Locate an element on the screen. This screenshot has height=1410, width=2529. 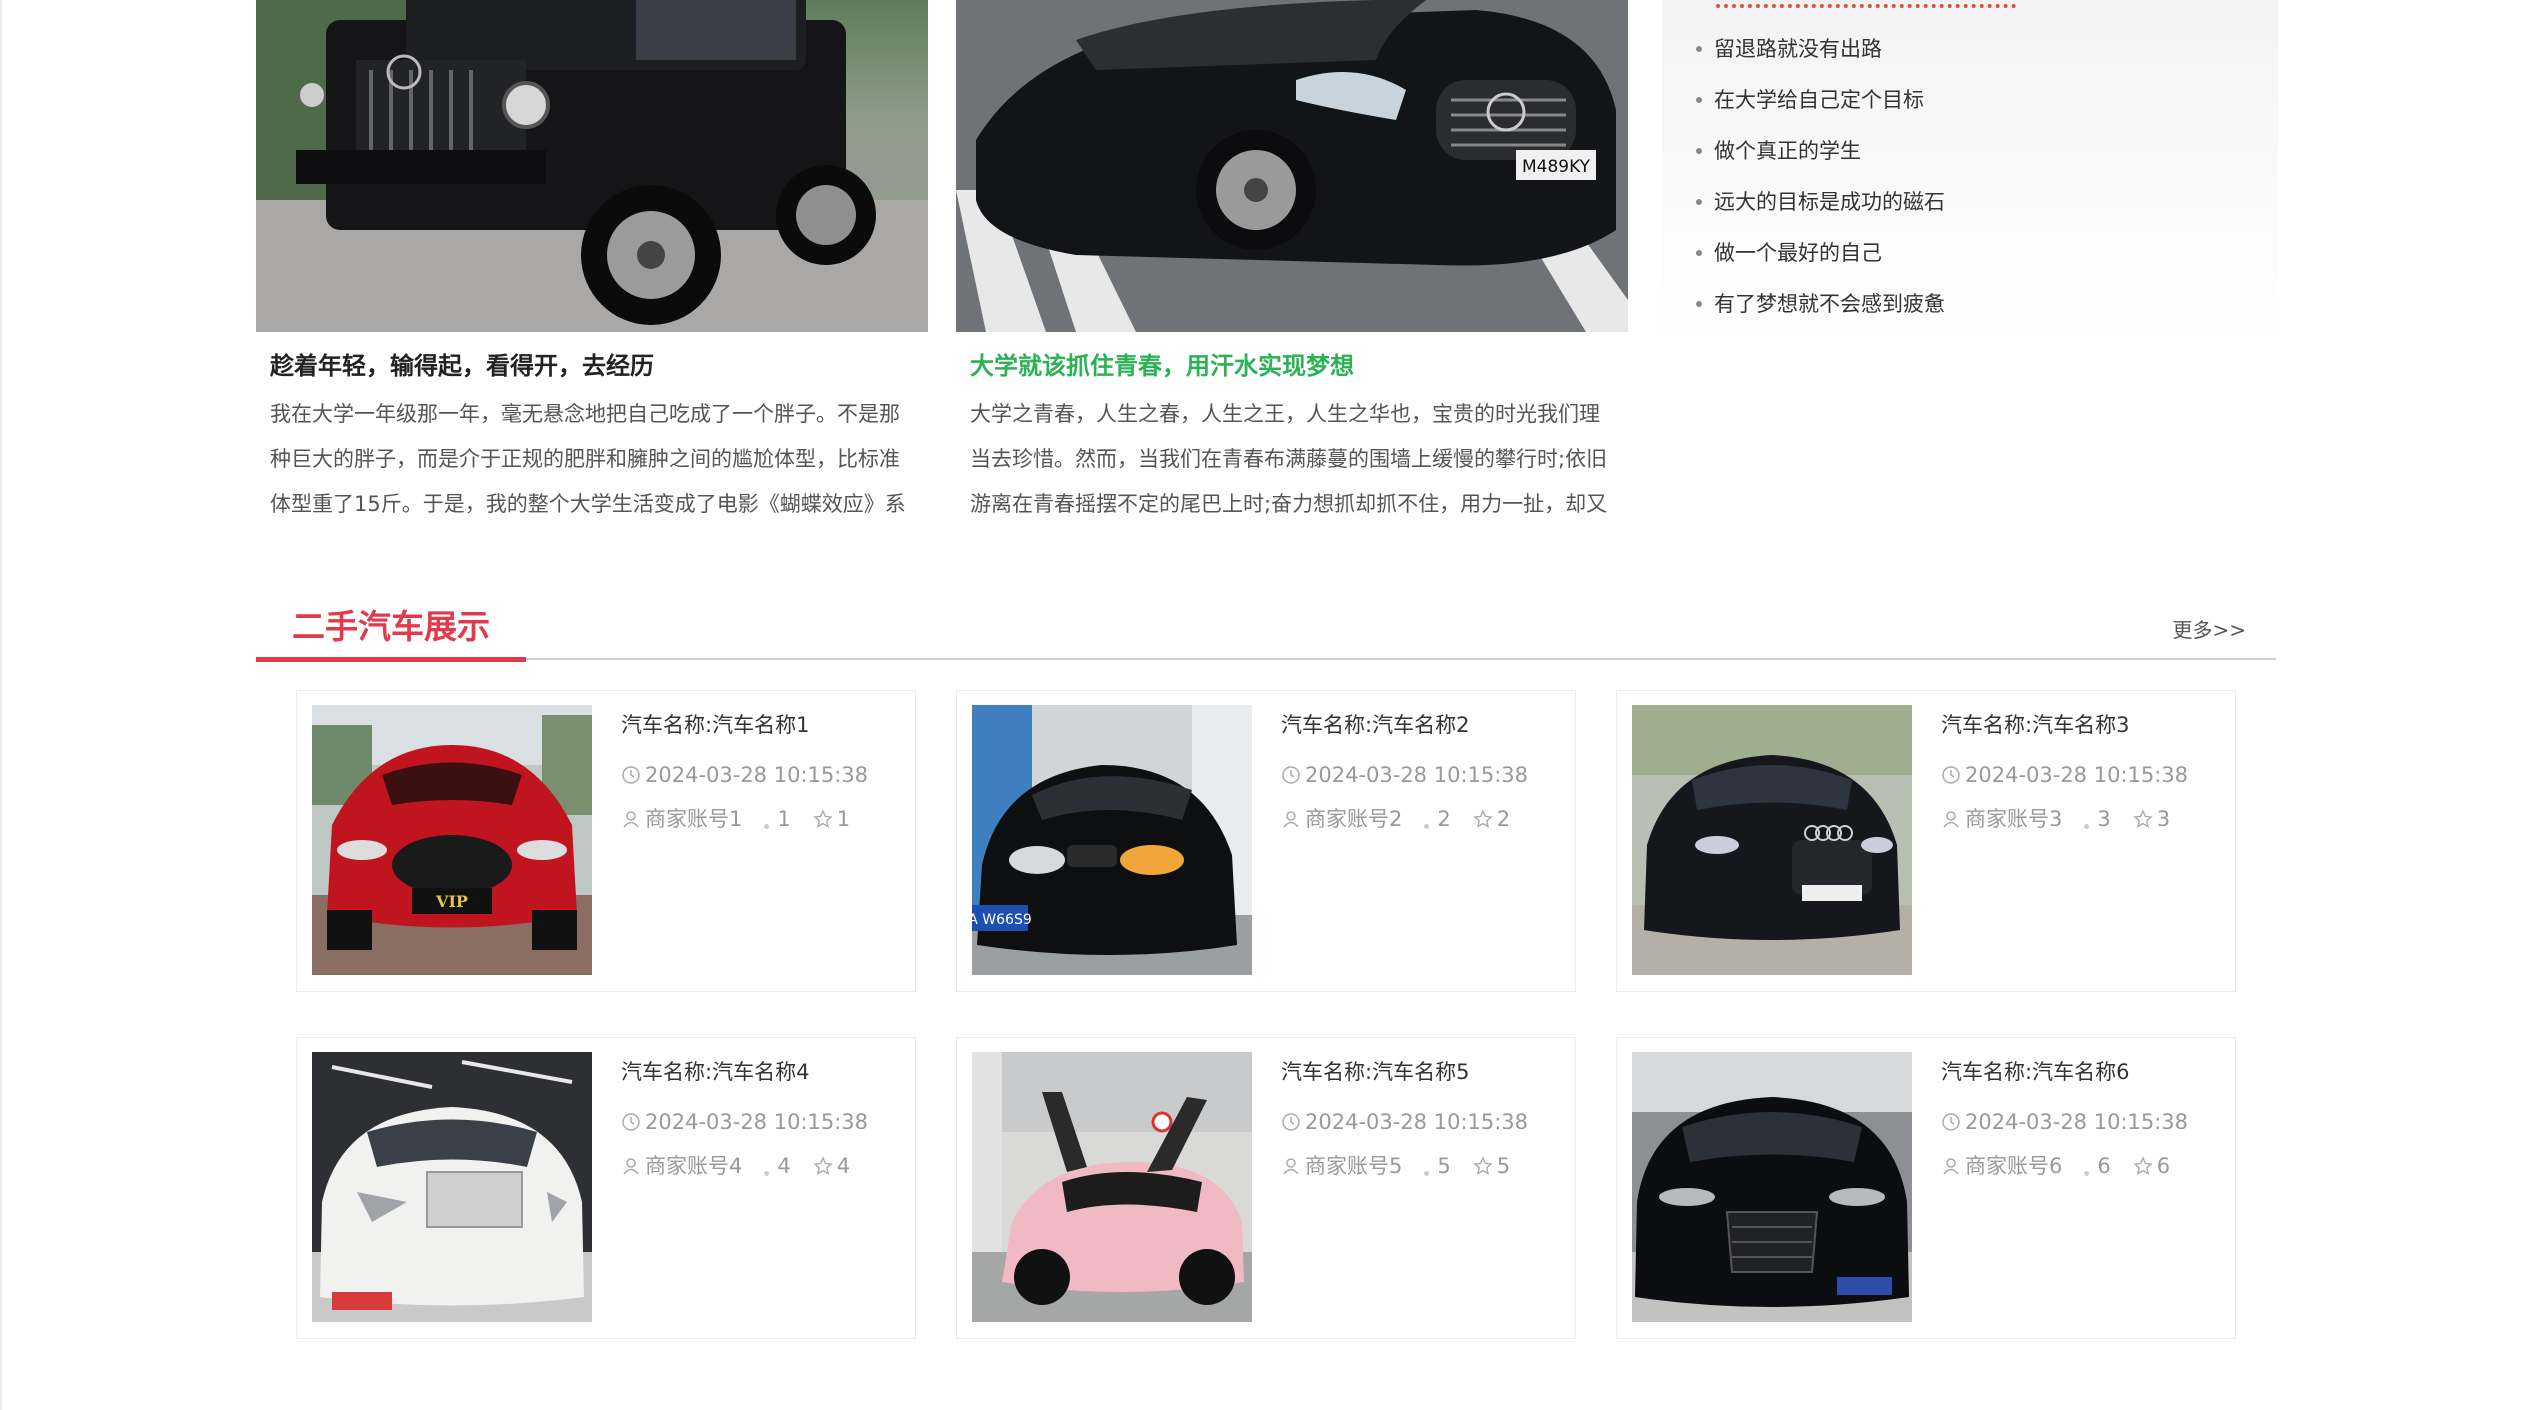
car-1-time-row: 2024-03-28 10:15:38 is located at coordinates (761, 775).